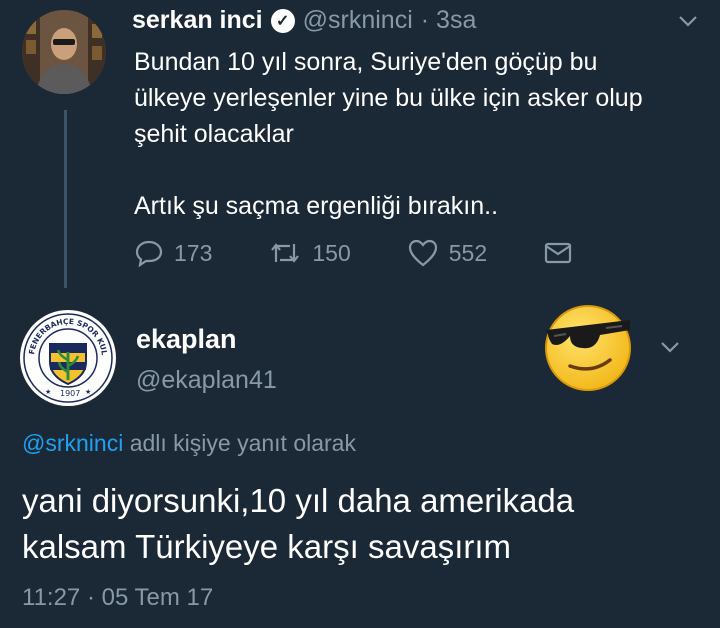 The image size is (720, 628). I want to click on verified-icon: ✓, so click(282, 20).